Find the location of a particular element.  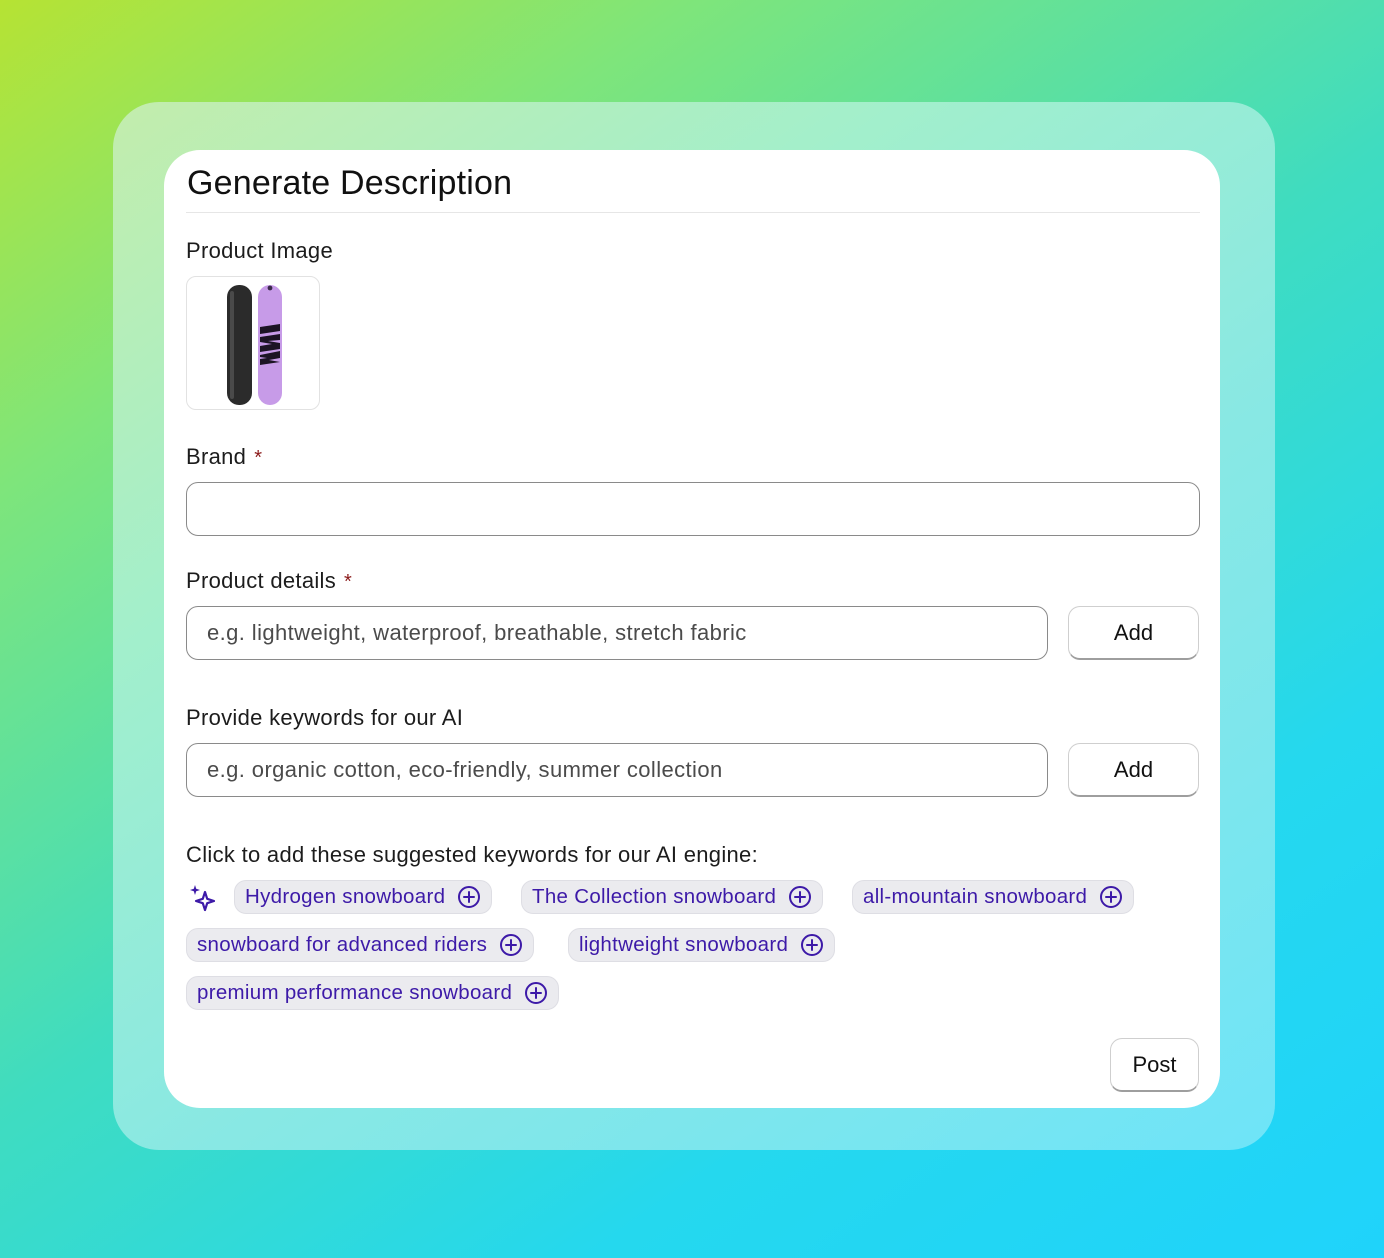

product-image-label-text: Product Image is located at coordinates (259, 250).